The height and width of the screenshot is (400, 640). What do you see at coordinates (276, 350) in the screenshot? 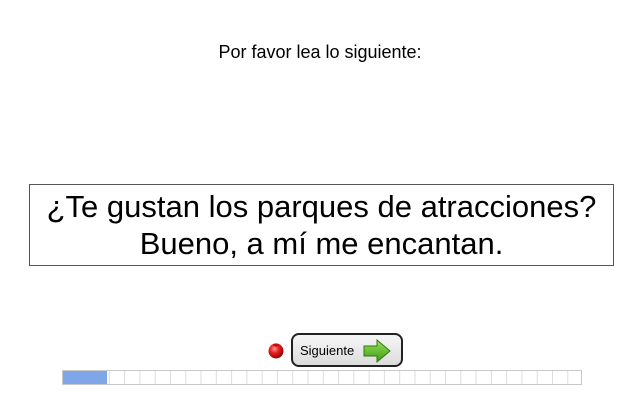
I see `record-indicator-icon` at bounding box center [276, 350].